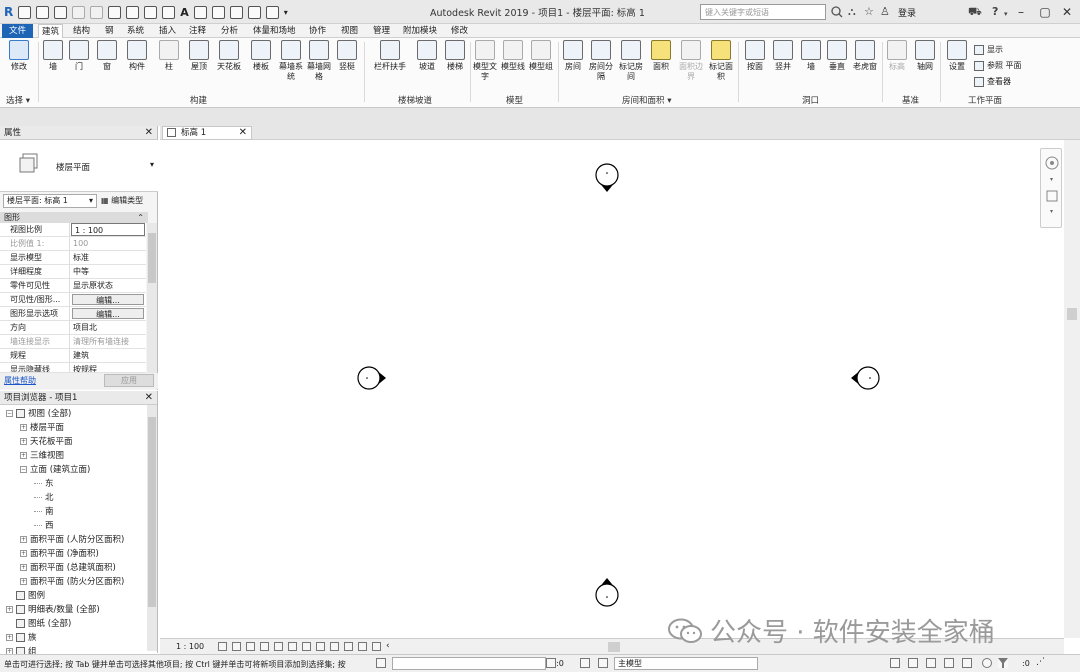  Describe the element at coordinates (1072, 389) in the screenshot. I see `vertical-scrollbar` at that location.